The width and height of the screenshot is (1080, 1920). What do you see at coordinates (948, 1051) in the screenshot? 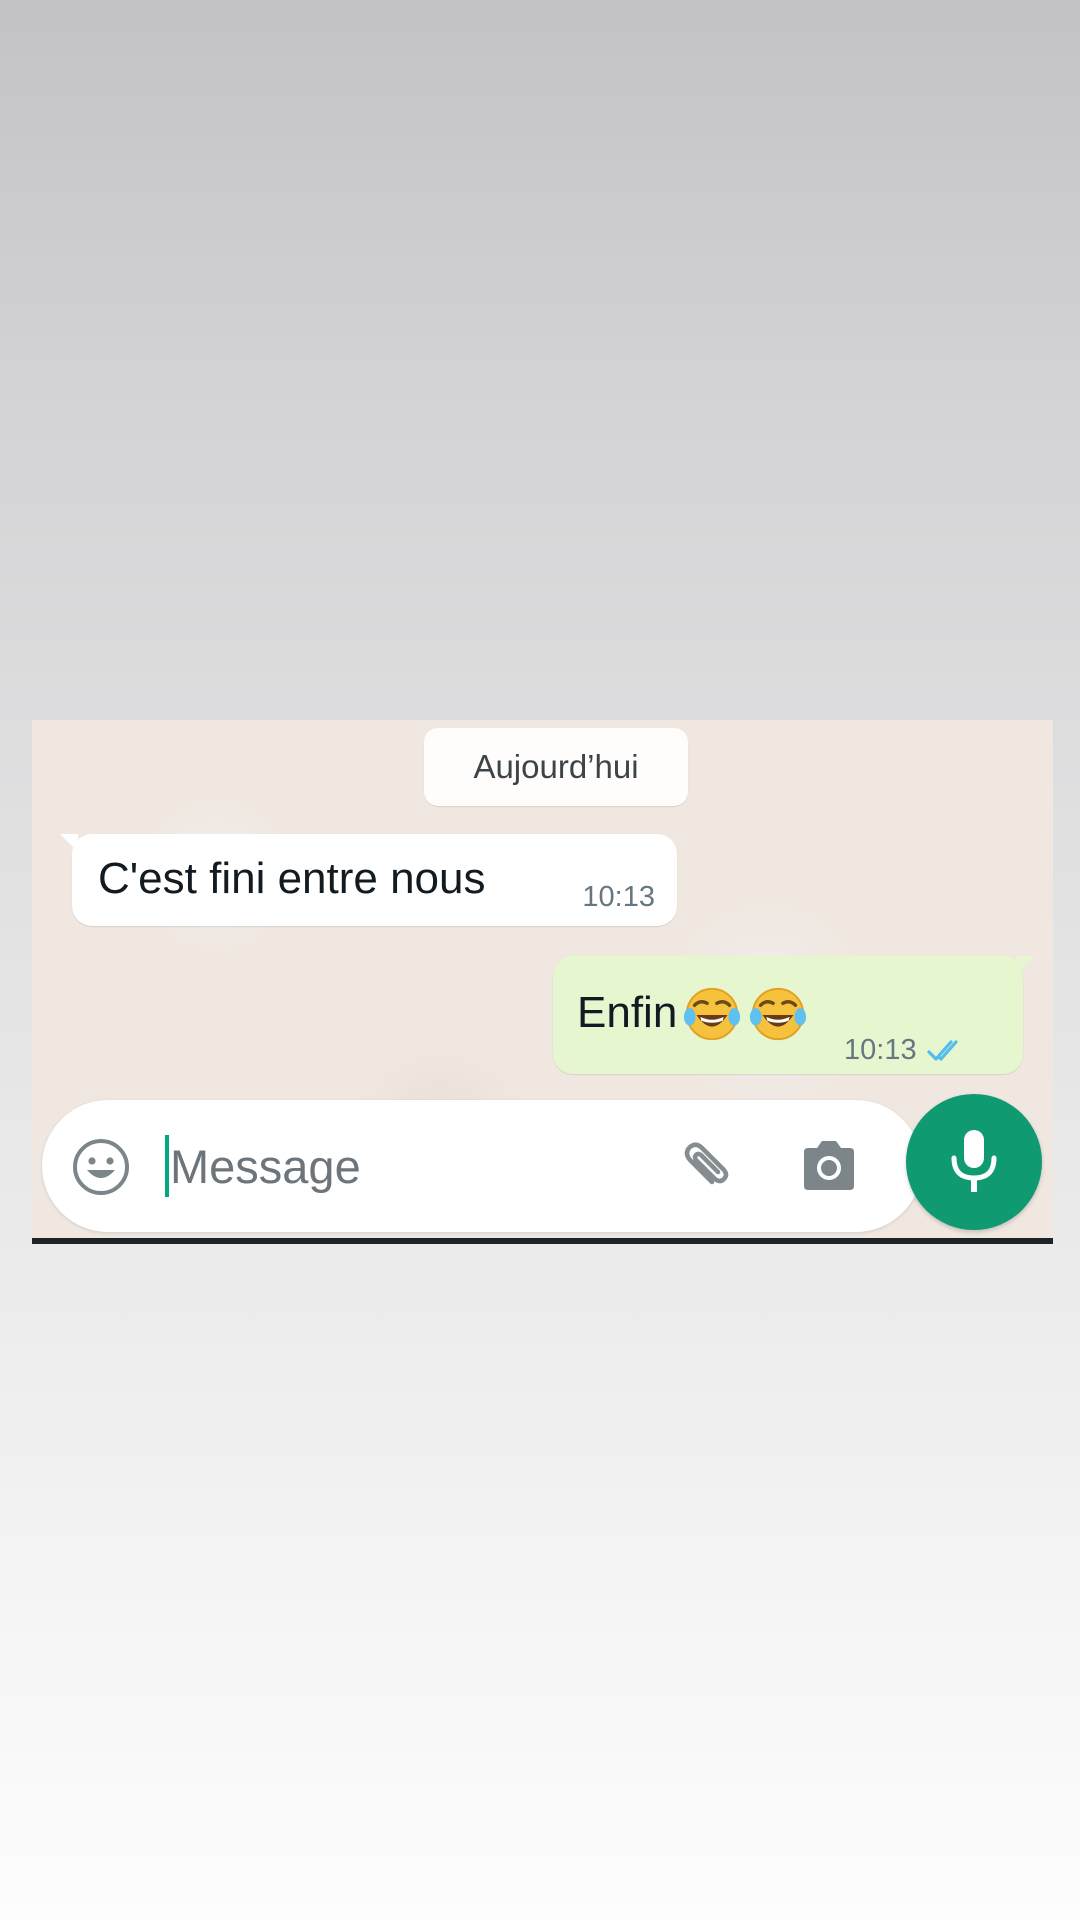
I see `read-receipt-icon` at bounding box center [948, 1051].